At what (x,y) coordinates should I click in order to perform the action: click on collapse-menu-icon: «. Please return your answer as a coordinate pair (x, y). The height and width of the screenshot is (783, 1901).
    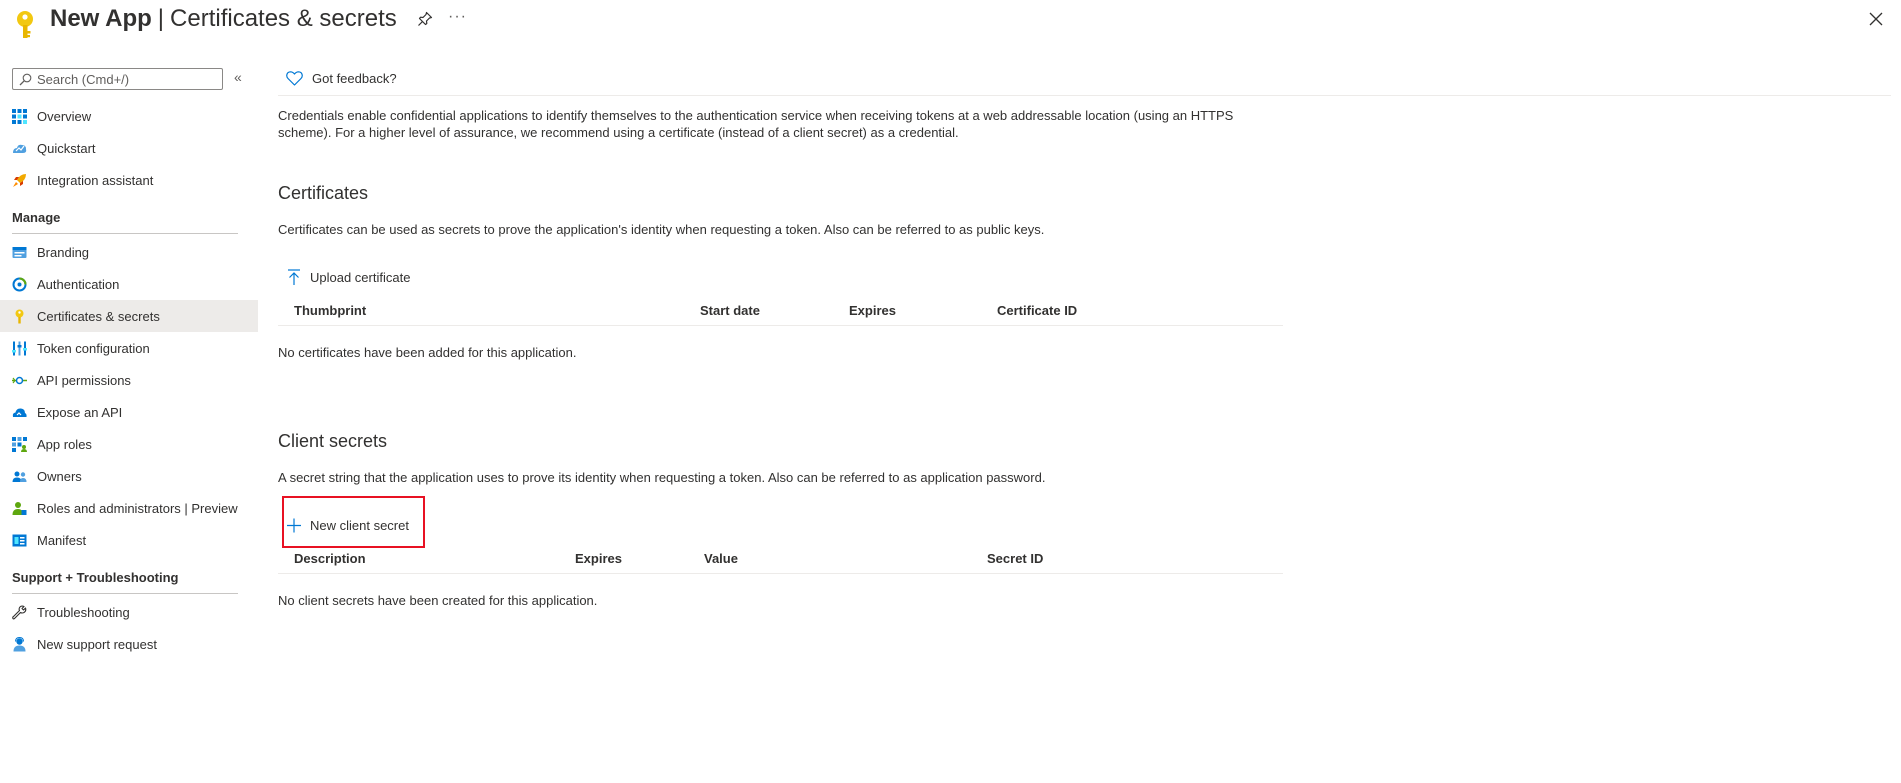
    Looking at the image, I should click on (241, 77).